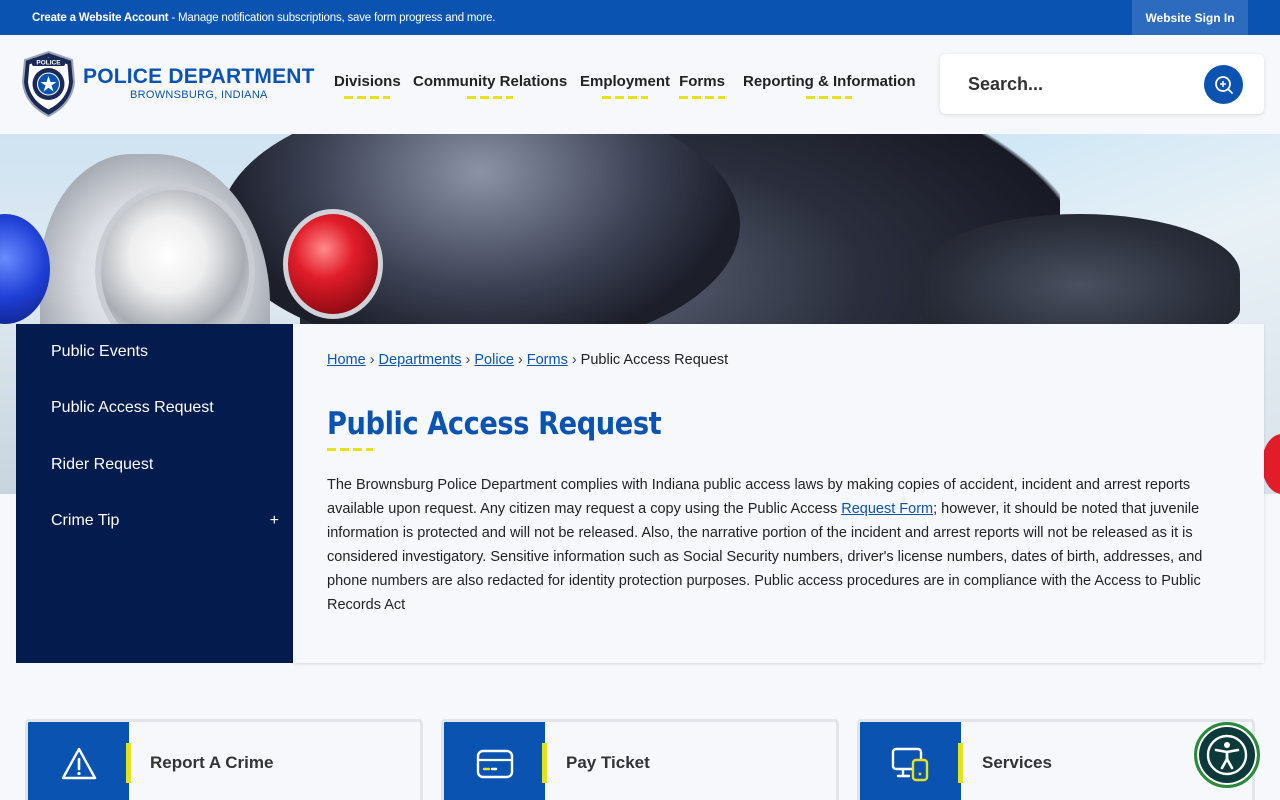 The height and width of the screenshot is (800, 1280). What do you see at coordinates (199, 76) in the screenshot?
I see `site-title: POLICE DEPARTMENT` at bounding box center [199, 76].